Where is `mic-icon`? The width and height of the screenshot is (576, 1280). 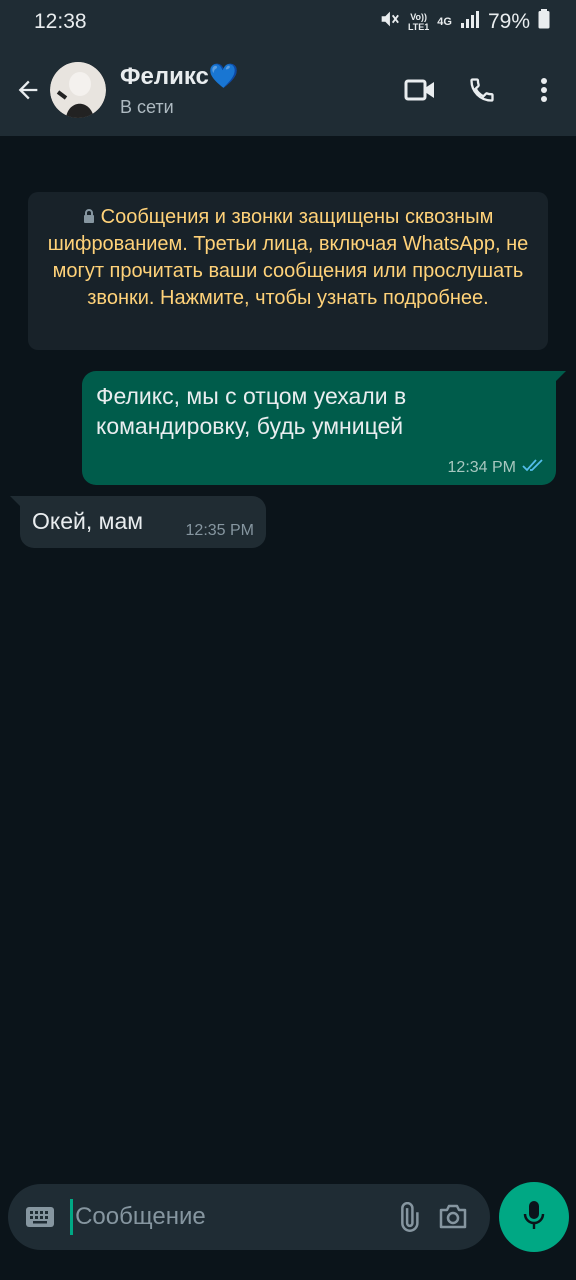
mic-icon is located at coordinates (534, 1217).